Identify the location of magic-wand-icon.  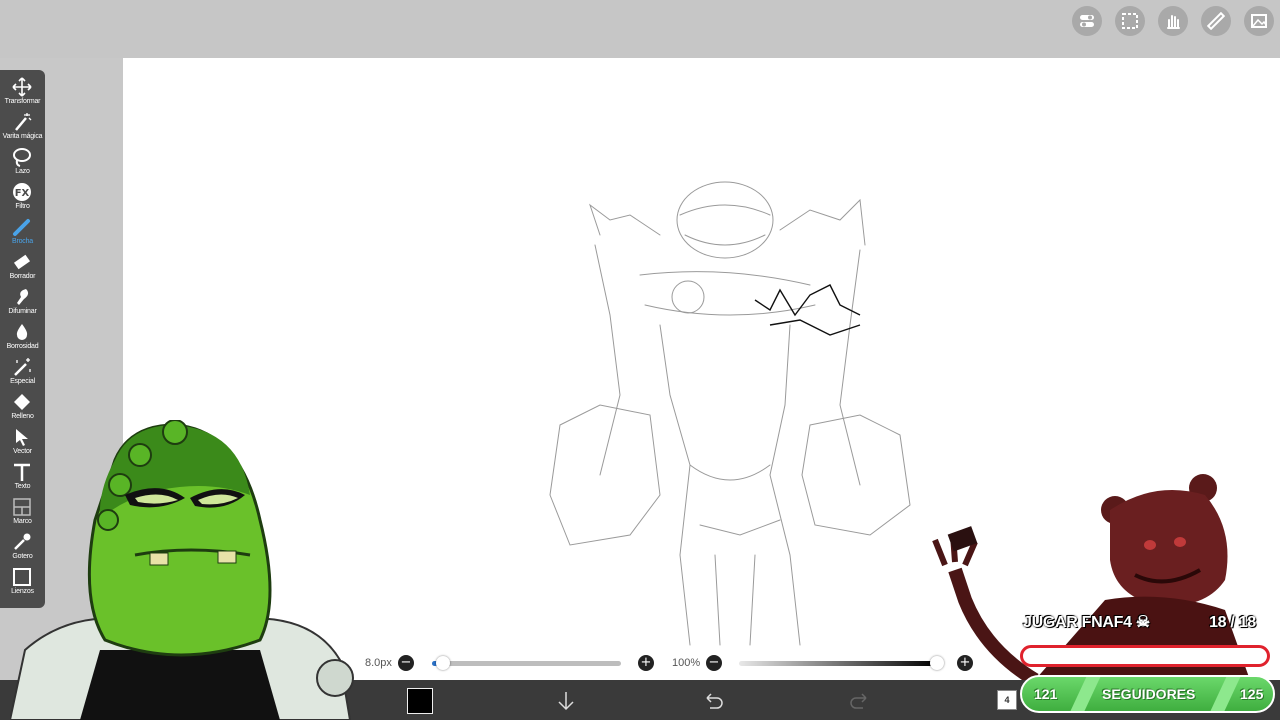
(23, 122).